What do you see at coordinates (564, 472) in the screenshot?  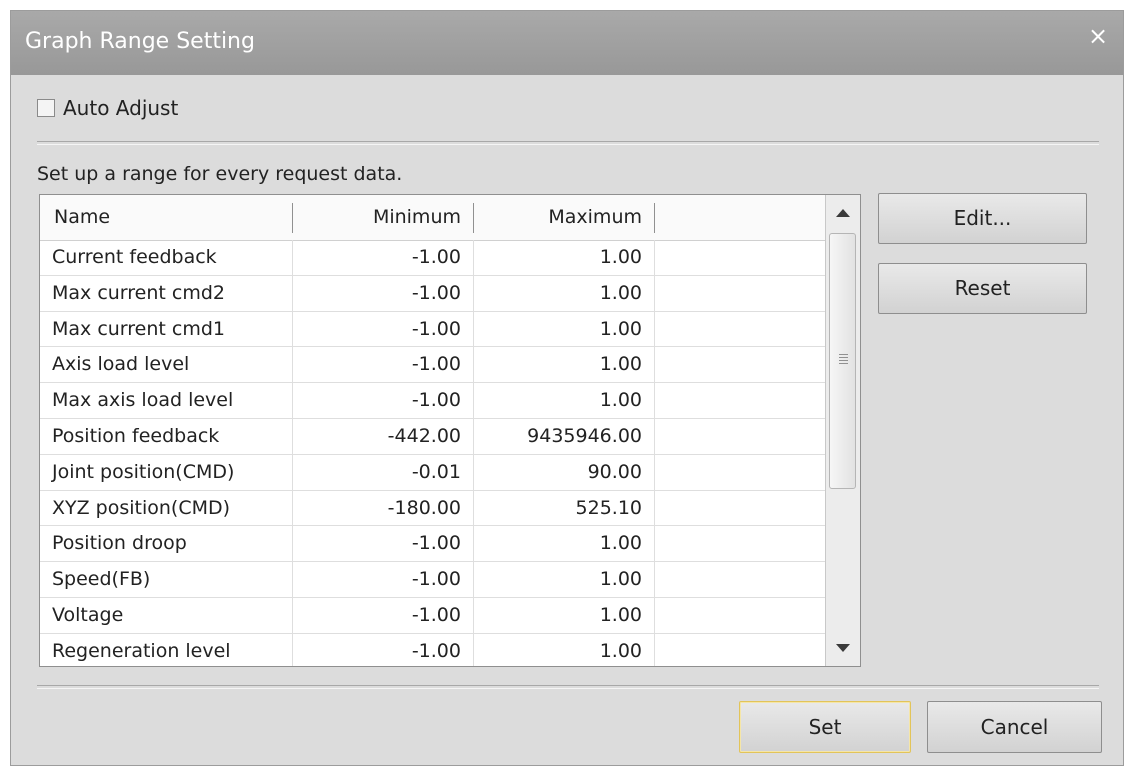 I see `cell-maximum: 90.00` at bounding box center [564, 472].